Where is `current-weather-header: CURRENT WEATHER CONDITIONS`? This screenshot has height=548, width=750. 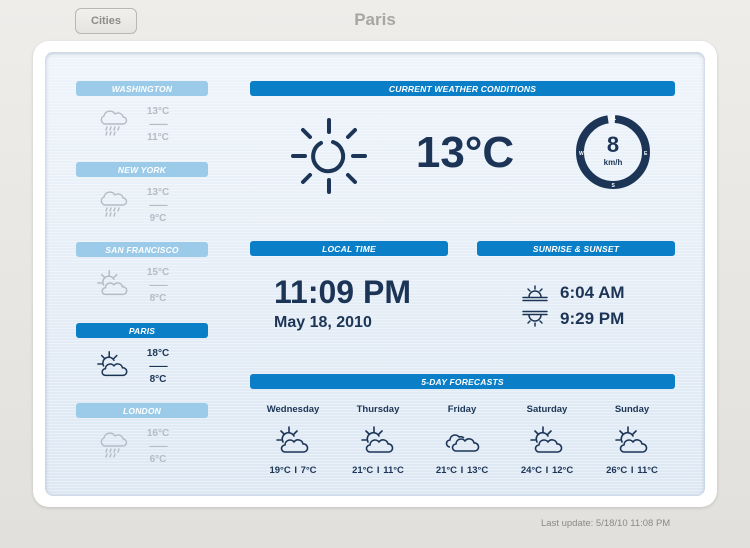
current-weather-header: CURRENT WEATHER CONDITIONS is located at coordinates (462, 88).